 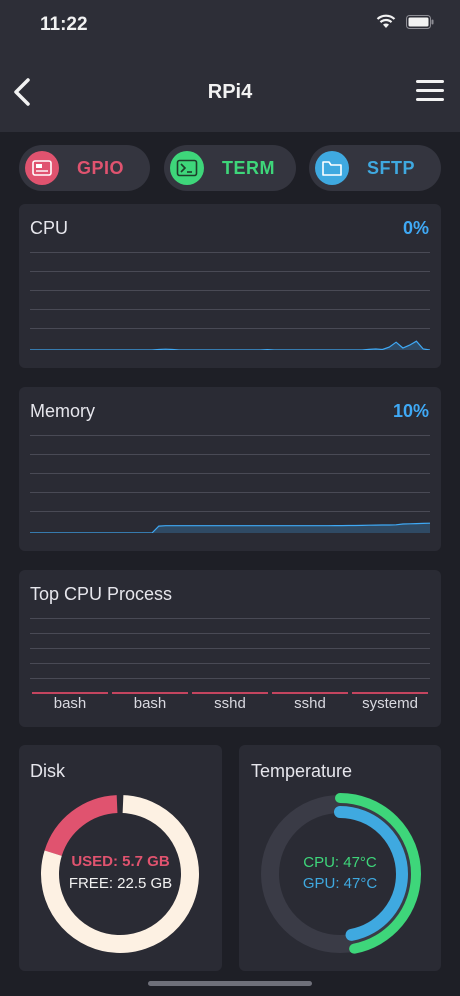 What do you see at coordinates (415, 228) in the screenshot?
I see `cpu-value: 0%` at bounding box center [415, 228].